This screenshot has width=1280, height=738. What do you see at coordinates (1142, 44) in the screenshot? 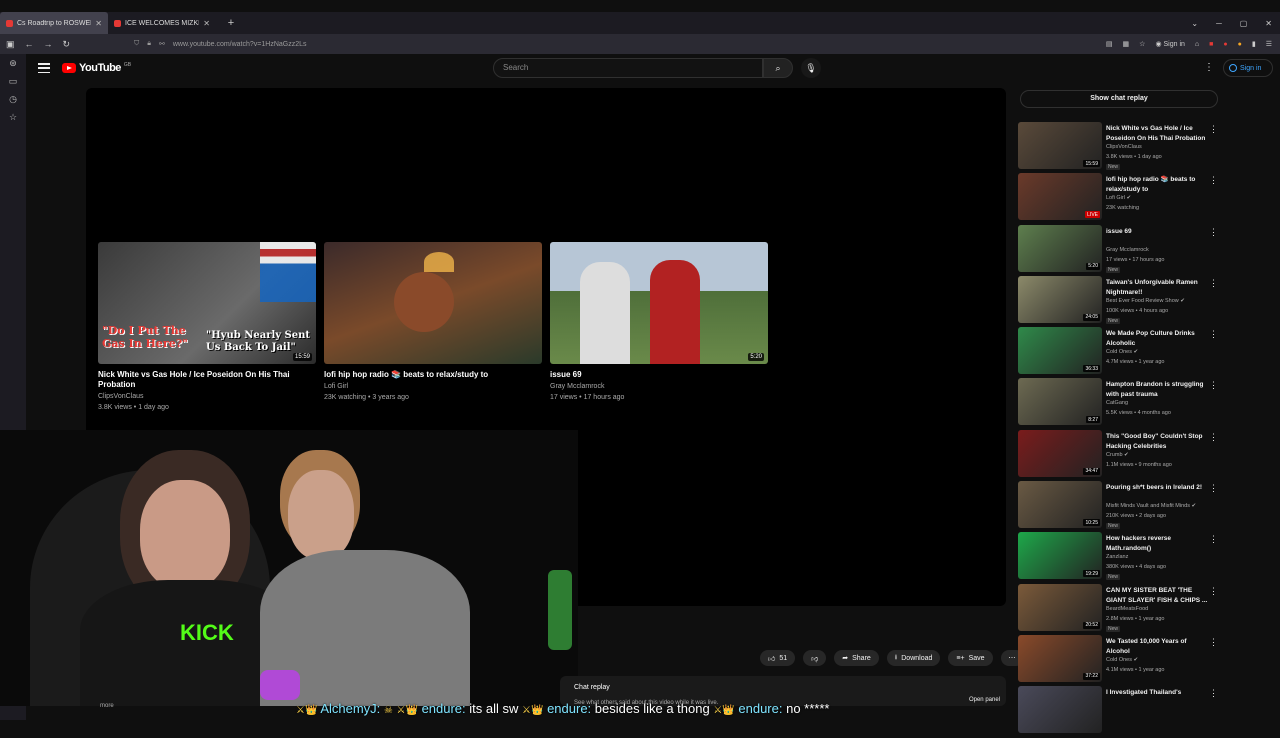
I see `bookmark-star-icon: ☆` at bounding box center [1142, 44].